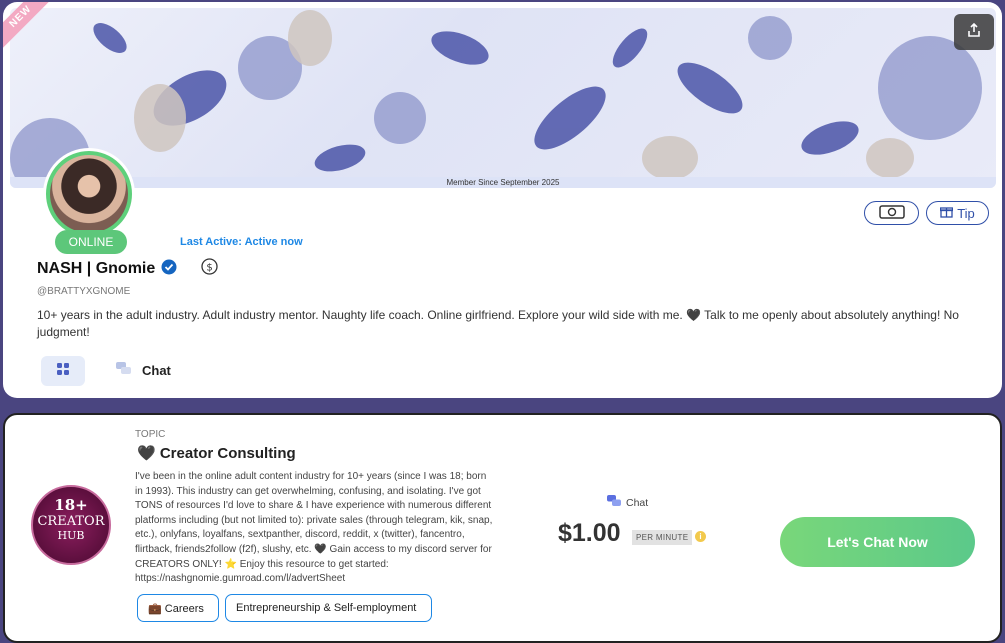  What do you see at coordinates (71, 521) in the screenshot?
I see `logo-line-2: CREATOR` at bounding box center [71, 521].